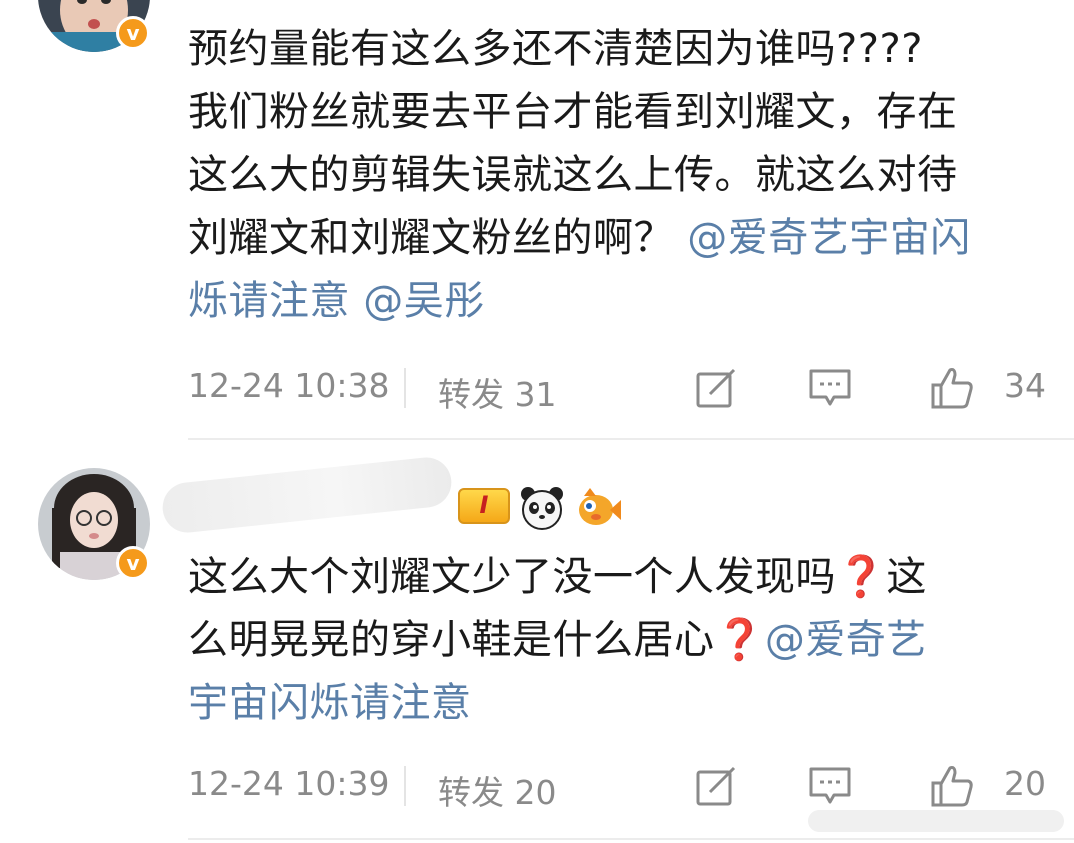 The width and height of the screenshot is (1074, 843). What do you see at coordinates (618, 391) in the screenshot?
I see `comment-meta: 12-24 10:38 转发 31 34` at bounding box center [618, 391].